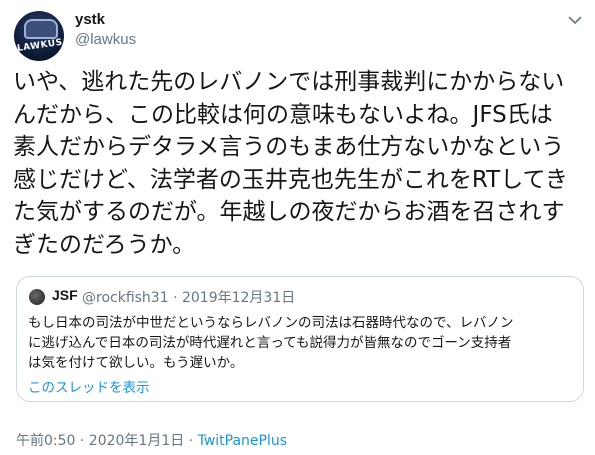 The image size is (595, 455). I want to click on author-avatar: LAWKUS, so click(39, 36).